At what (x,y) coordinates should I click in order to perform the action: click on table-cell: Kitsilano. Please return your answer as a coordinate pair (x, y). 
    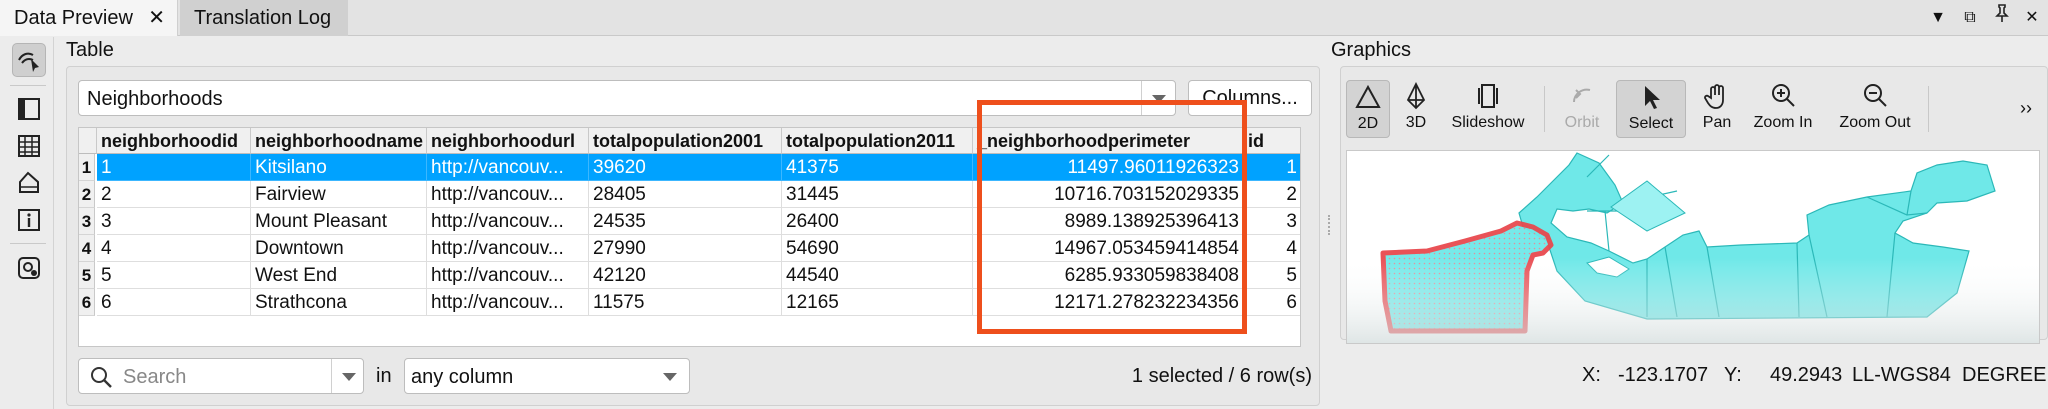
    Looking at the image, I should click on (339, 167).